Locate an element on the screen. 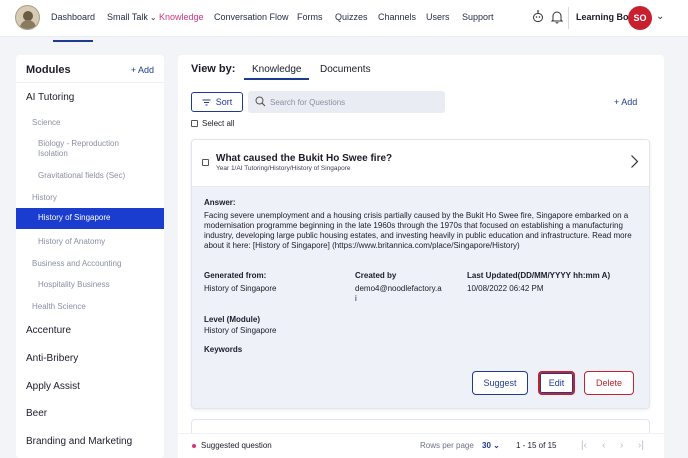  sidebar-item-anti-bribery: Anti-Bribery is located at coordinates (90, 359).